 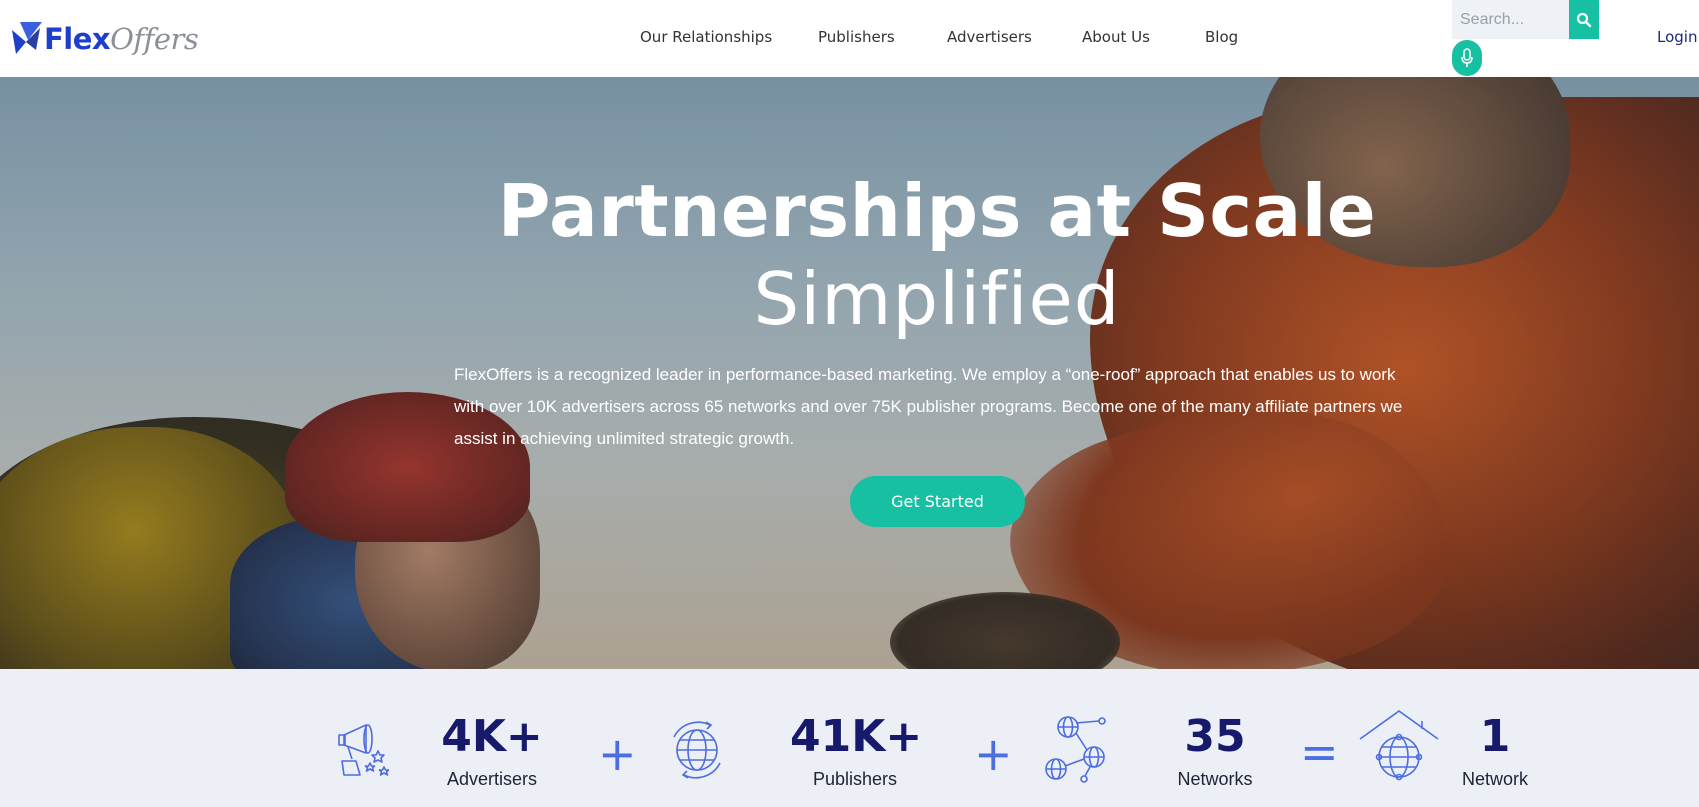 I want to click on logo-mark-icon, so click(x=27, y=38).